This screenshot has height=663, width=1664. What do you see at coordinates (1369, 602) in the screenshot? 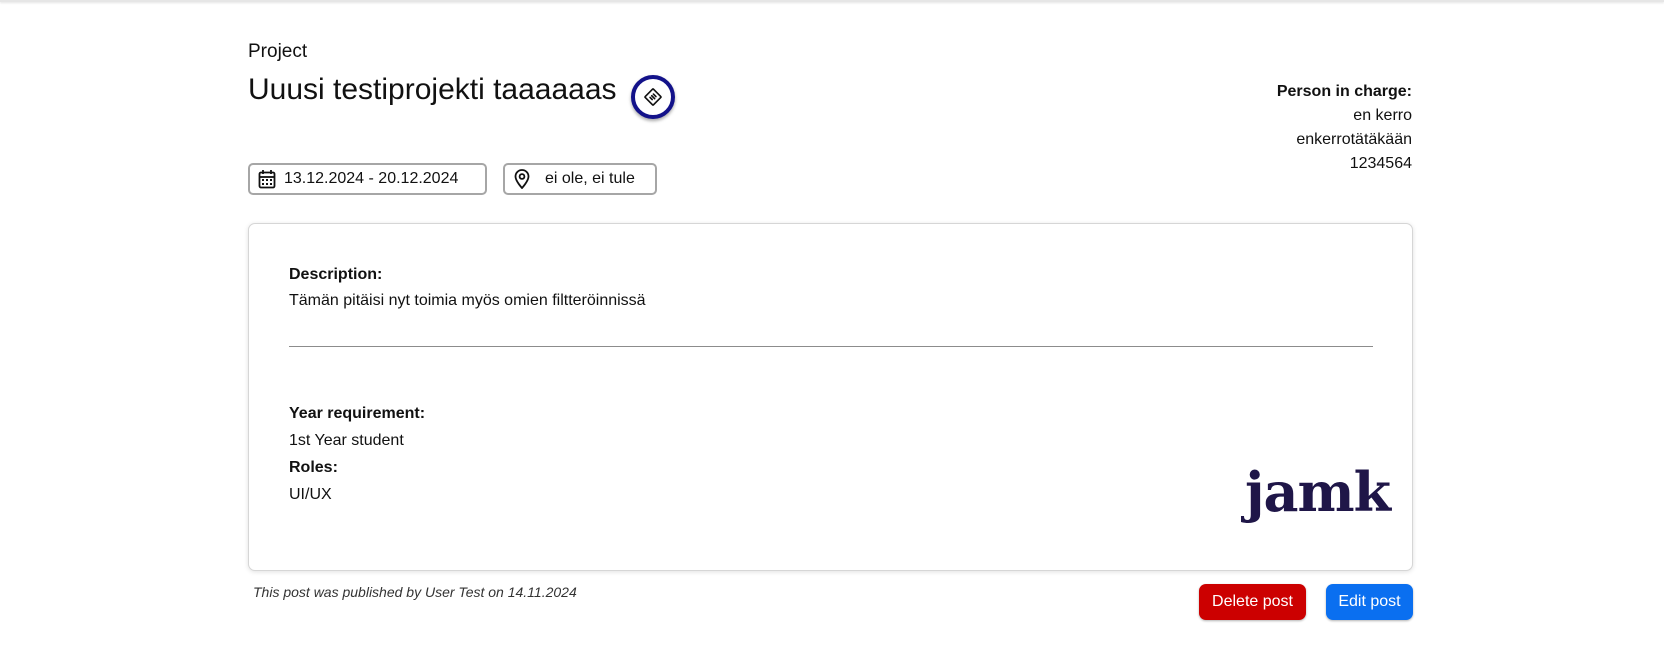
I see `edit-post-button: Edit post` at bounding box center [1369, 602].